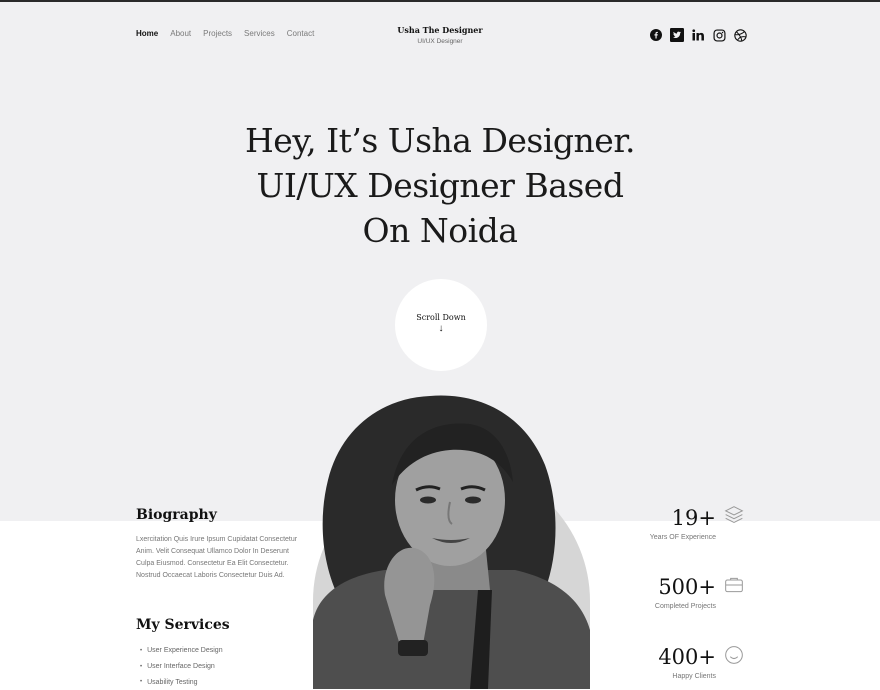 The image size is (880, 690). I want to click on list-item: User Interface Design, so click(181, 667).